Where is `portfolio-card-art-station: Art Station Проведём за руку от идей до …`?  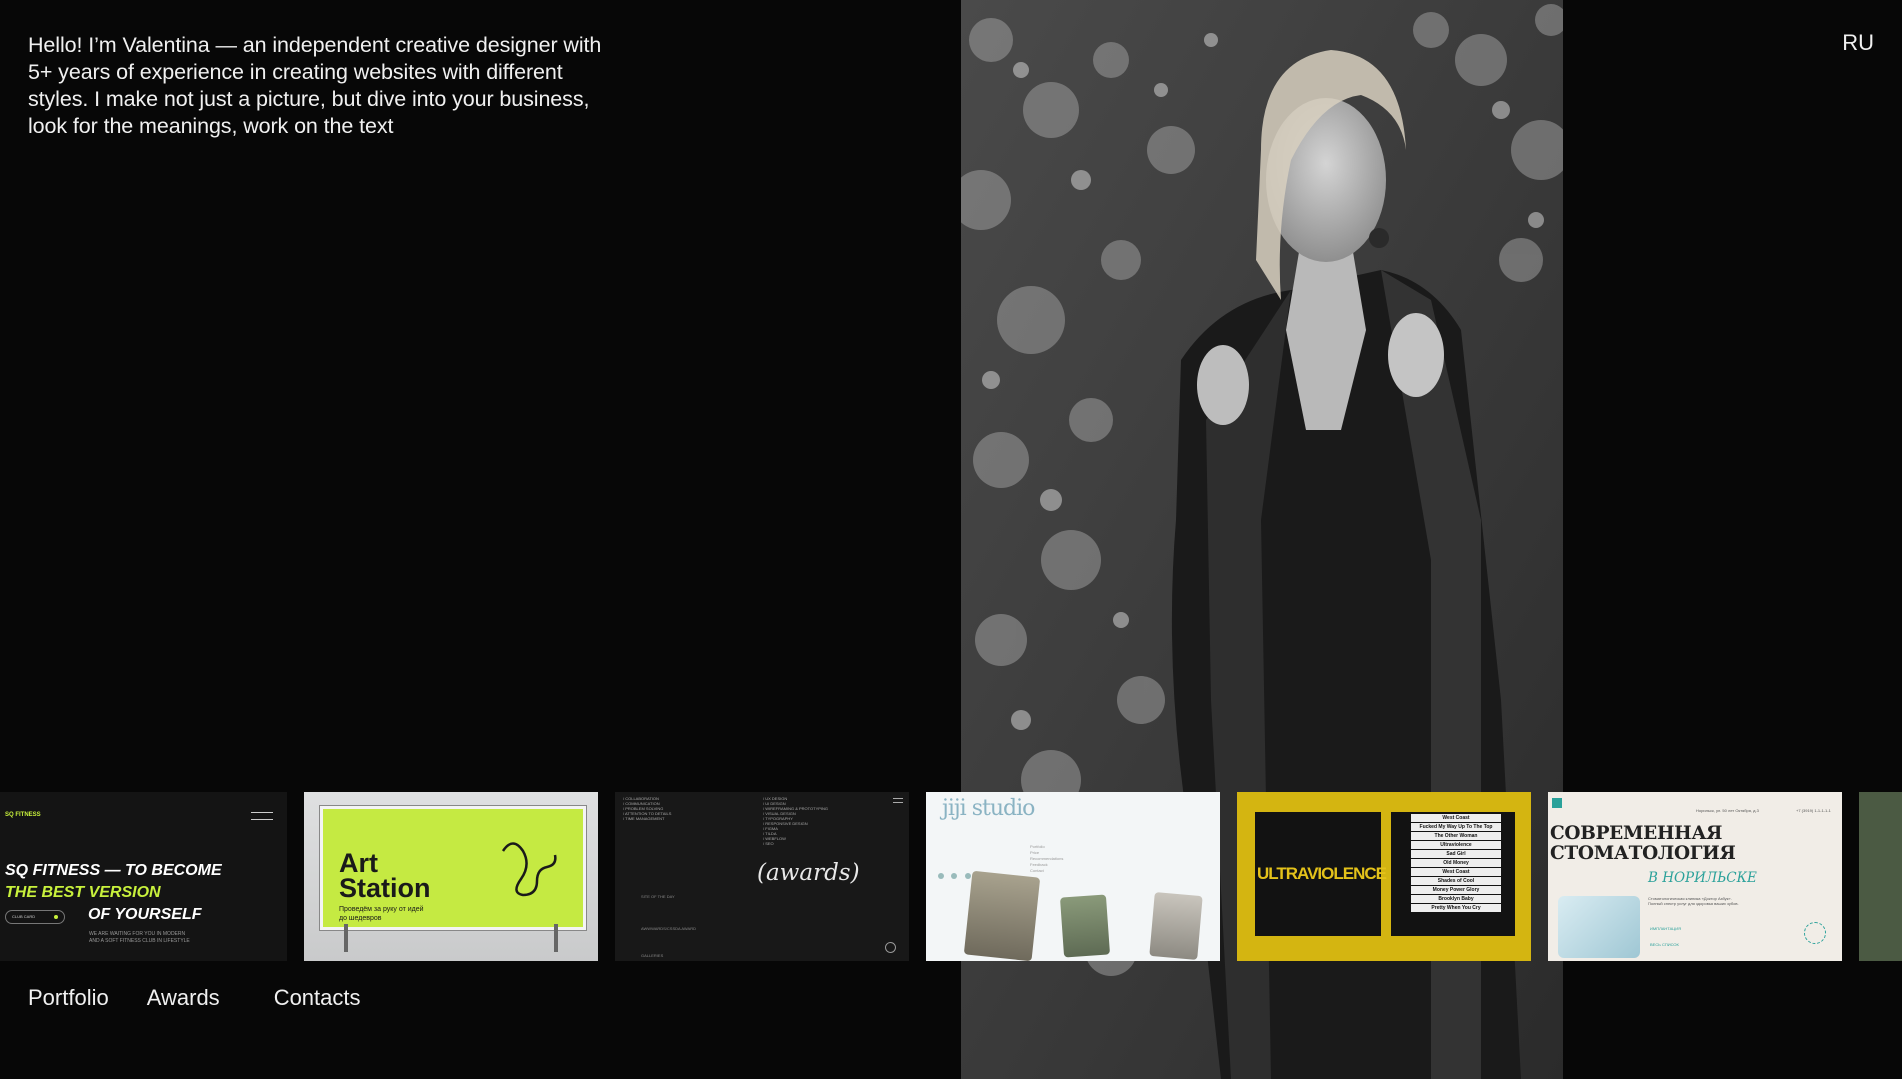 portfolio-card-art-station: Art Station Проведём за руку от идей до … is located at coordinates (451, 876).